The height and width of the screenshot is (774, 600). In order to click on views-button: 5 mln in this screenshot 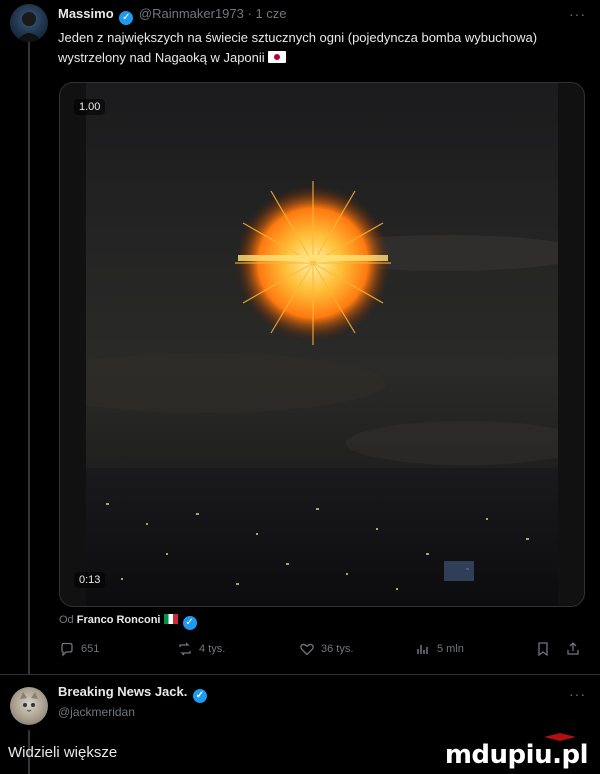, I will do `click(439, 649)`.